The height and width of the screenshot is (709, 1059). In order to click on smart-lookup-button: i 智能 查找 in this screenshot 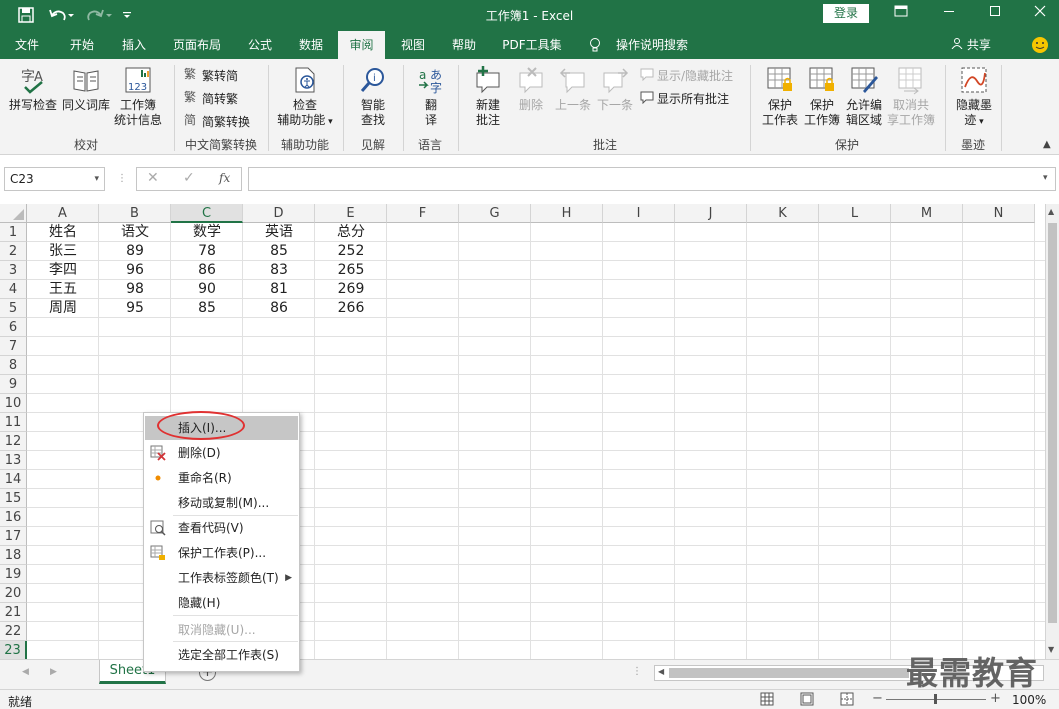, I will do `click(373, 96)`.